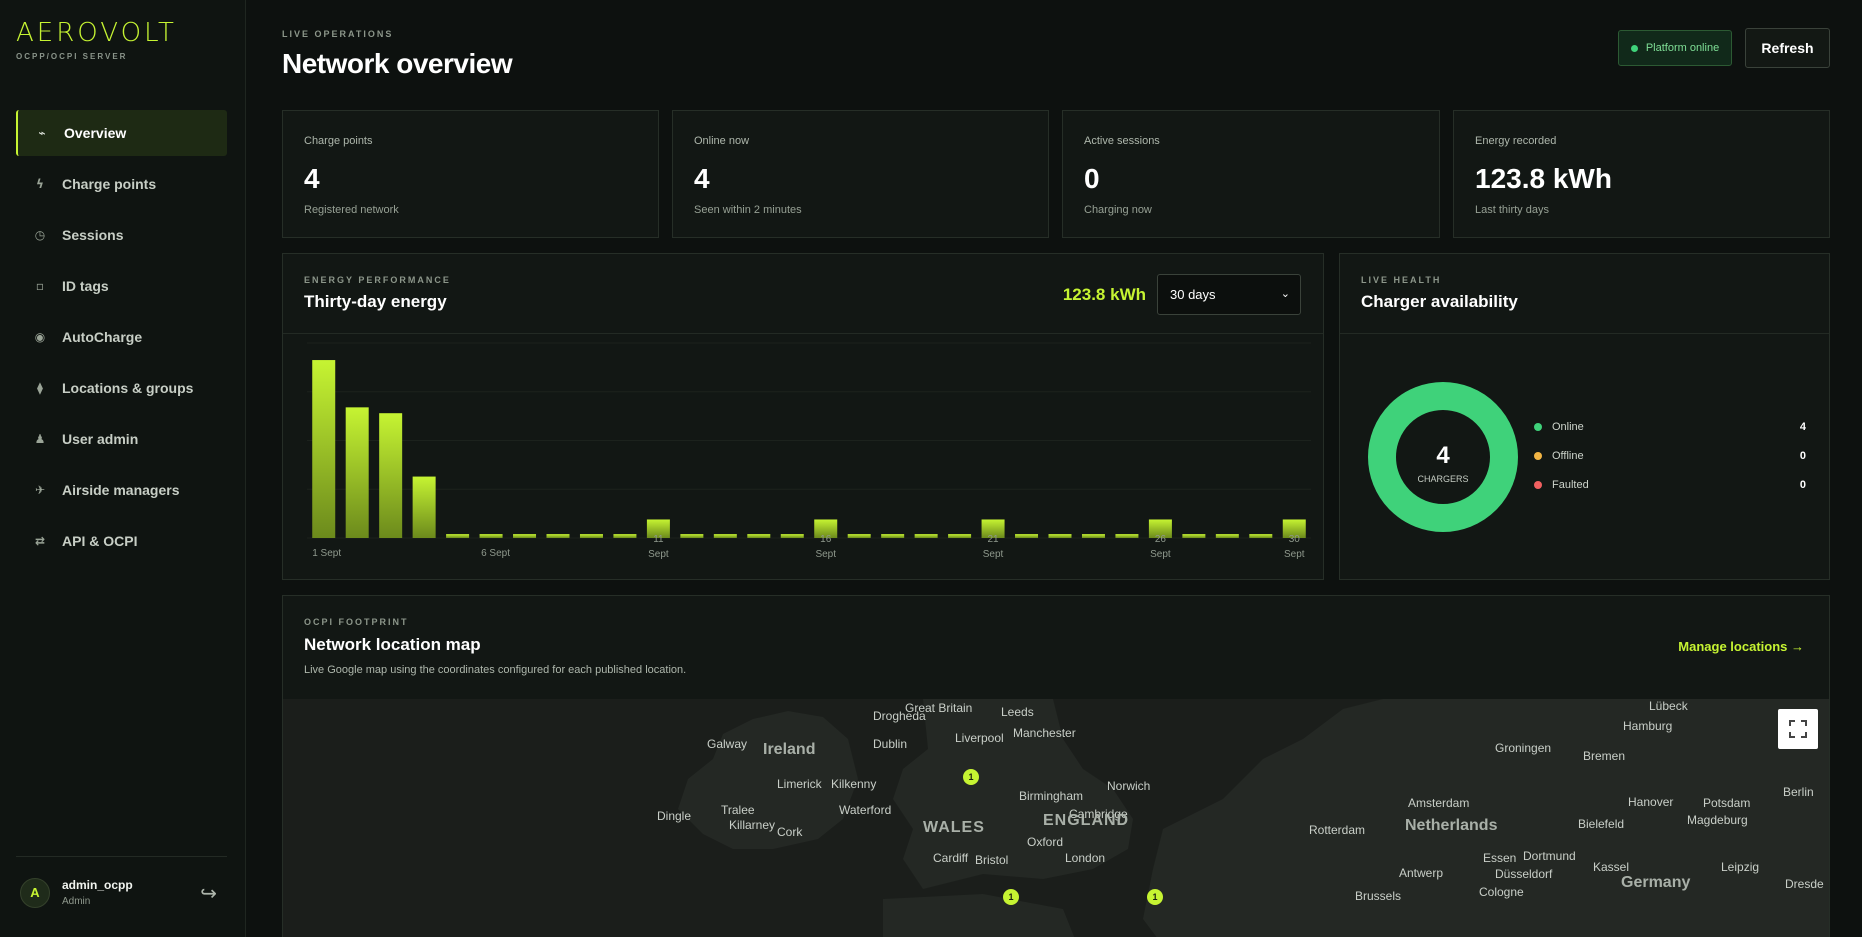 The height and width of the screenshot is (937, 1862). What do you see at coordinates (865, 810) in the screenshot?
I see `map-label: Waterford` at bounding box center [865, 810].